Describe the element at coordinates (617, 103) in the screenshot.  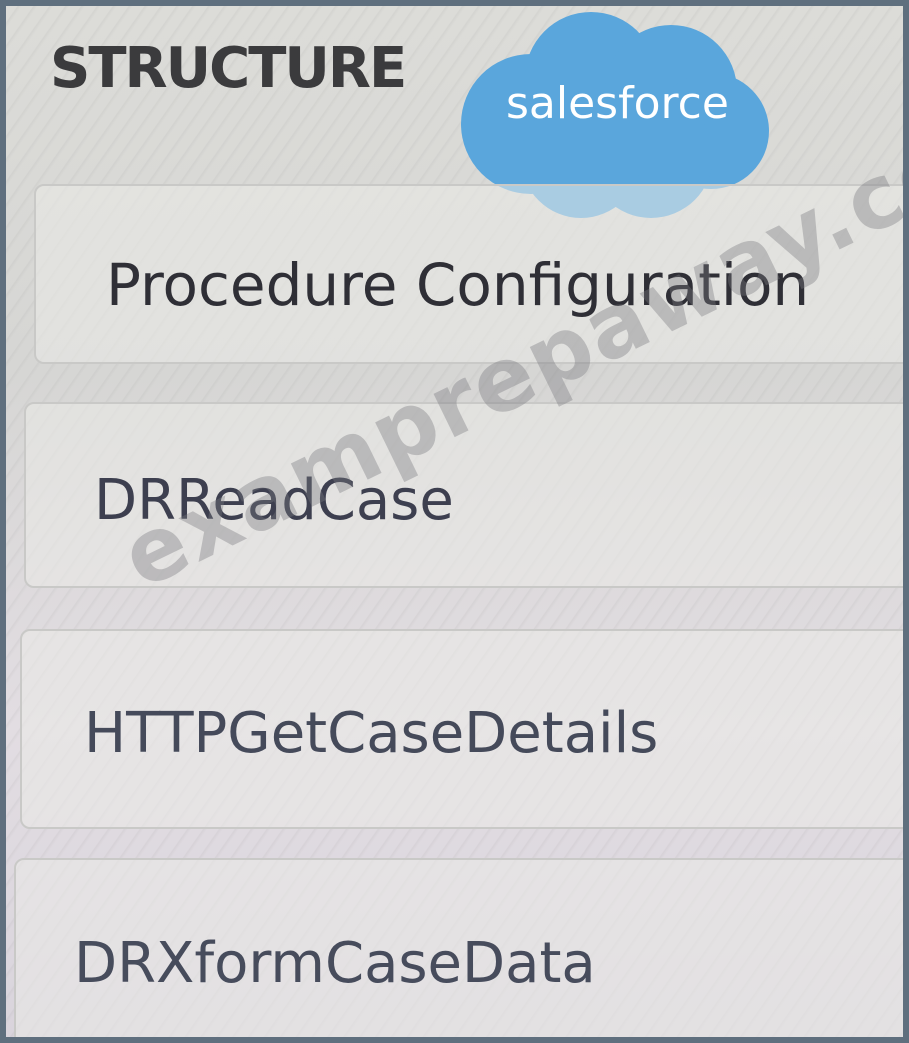
I see `salesforce-logo-text: salesforce` at that location.